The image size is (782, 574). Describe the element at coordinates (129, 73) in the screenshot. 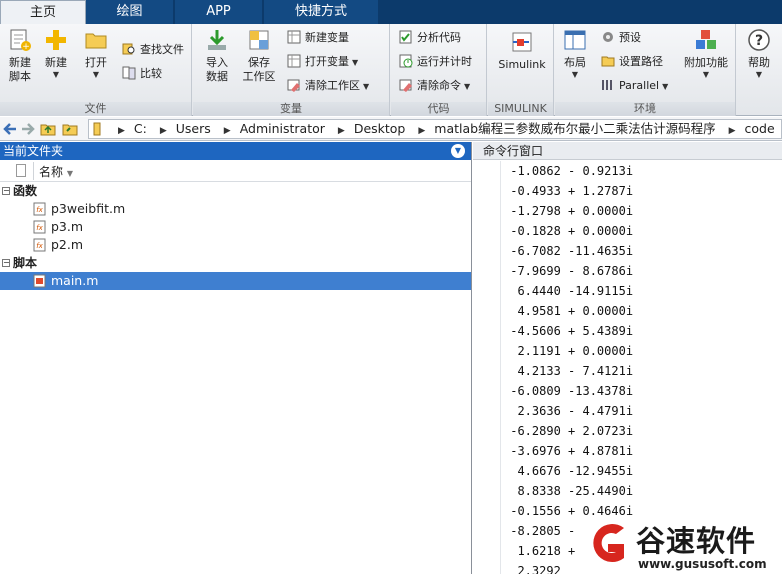

I see `compare-icon` at that location.